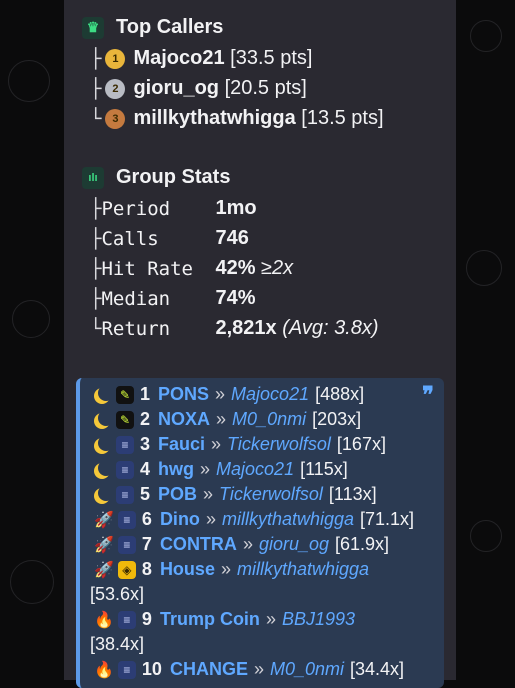  Describe the element at coordinates (104, 620) in the screenshot. I see `fire-icon: 🔥` at that location.